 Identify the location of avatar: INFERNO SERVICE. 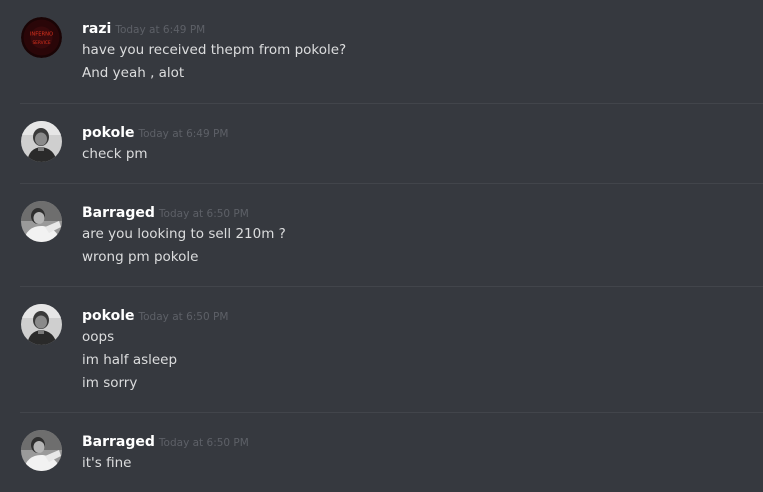
(41, 37).